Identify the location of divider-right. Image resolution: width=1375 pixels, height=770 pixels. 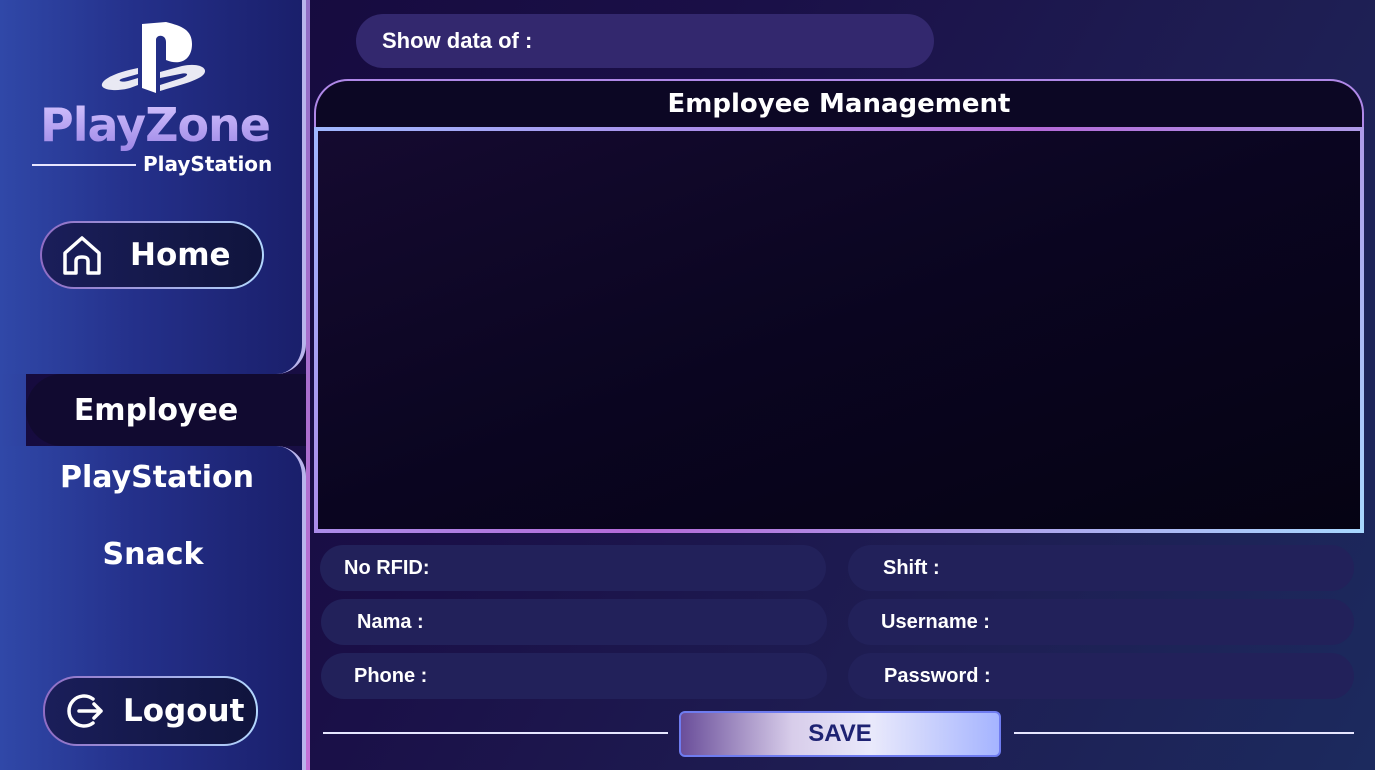
(1184, 733).